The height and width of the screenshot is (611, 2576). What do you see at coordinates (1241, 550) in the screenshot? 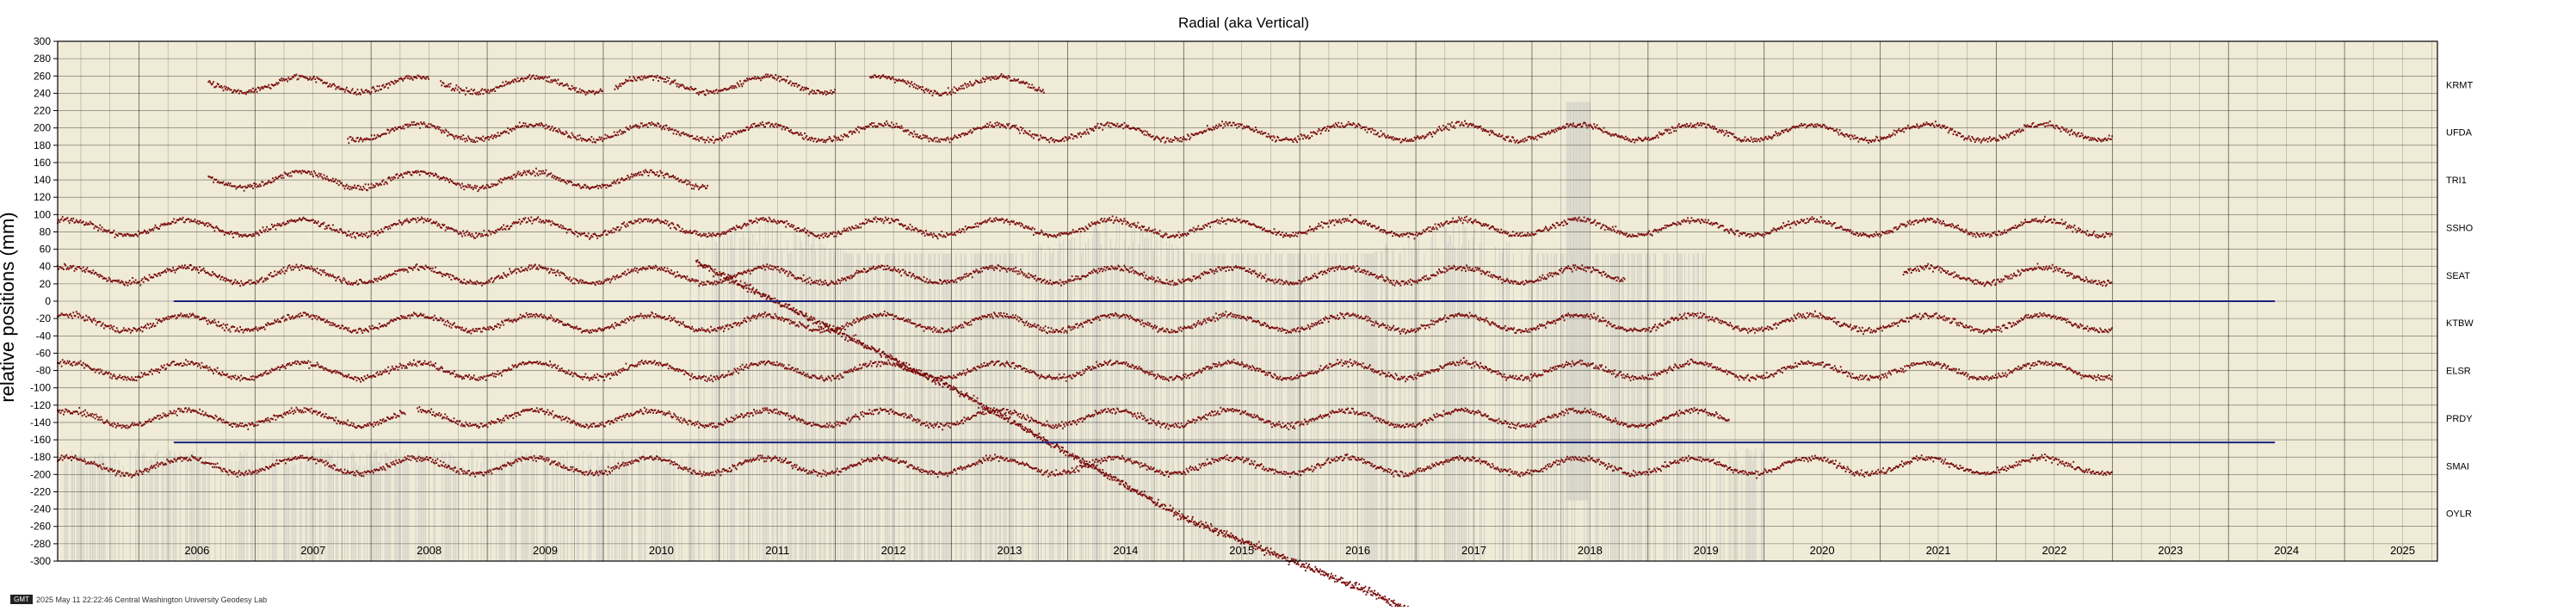
I see `x-tick-label: 2015` at bounding box center [1241, 550].